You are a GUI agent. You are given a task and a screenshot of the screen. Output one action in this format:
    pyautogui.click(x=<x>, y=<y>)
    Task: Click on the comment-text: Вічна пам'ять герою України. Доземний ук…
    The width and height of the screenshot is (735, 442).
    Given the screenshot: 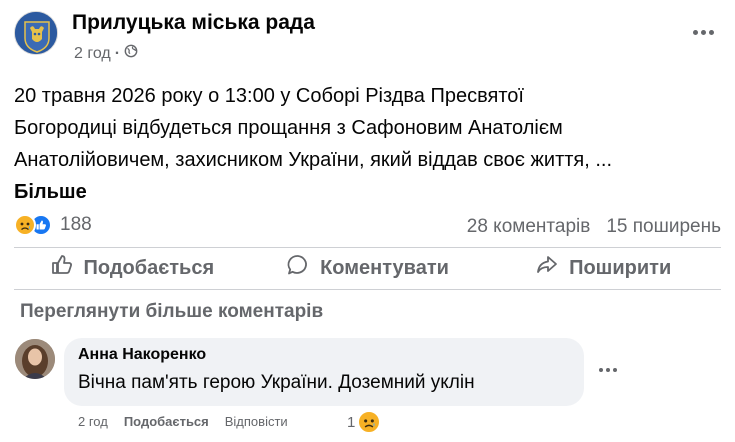 What is the action you would take?
    pyautogui.click(x=276, y=382)
    